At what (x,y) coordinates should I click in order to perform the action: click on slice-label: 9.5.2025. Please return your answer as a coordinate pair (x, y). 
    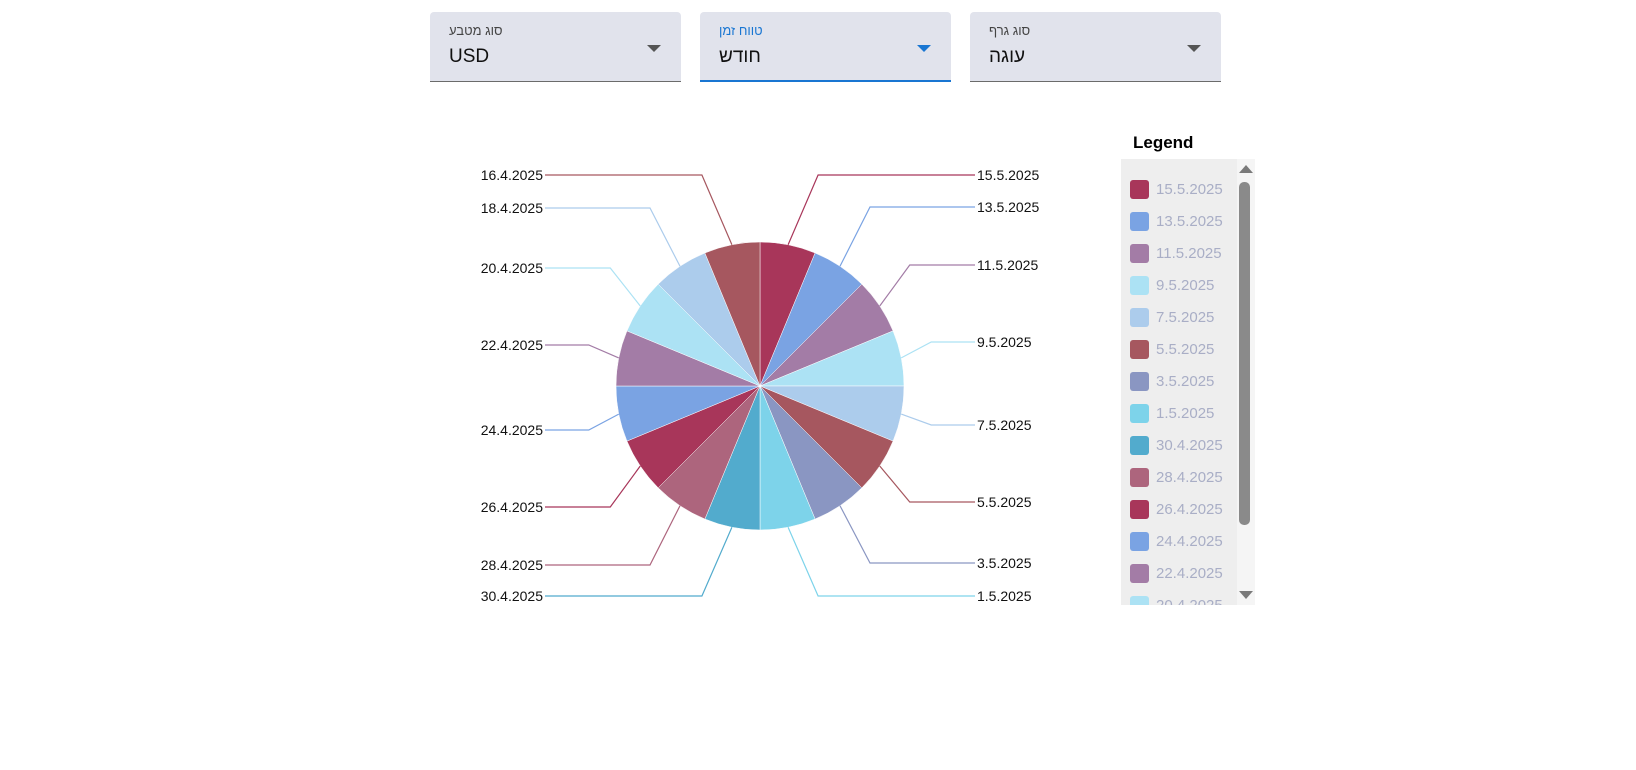
    Looking at the image, I should click on (1004, 342).